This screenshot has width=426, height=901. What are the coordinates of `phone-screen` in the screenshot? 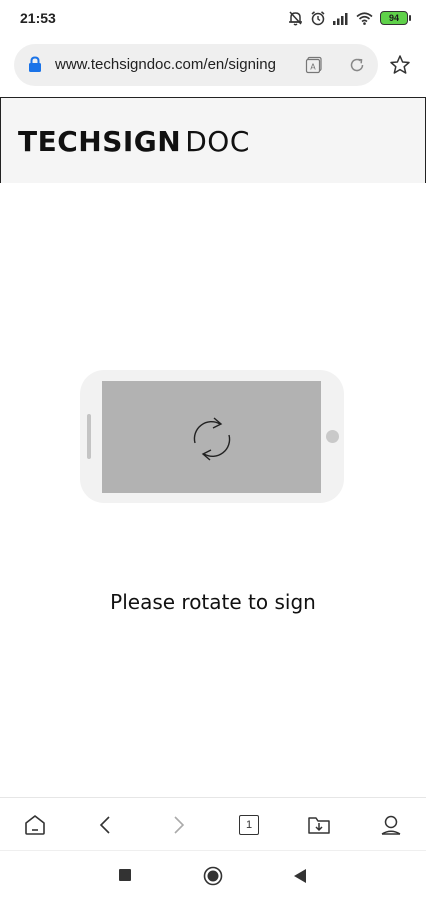 It's located at (211, 437).